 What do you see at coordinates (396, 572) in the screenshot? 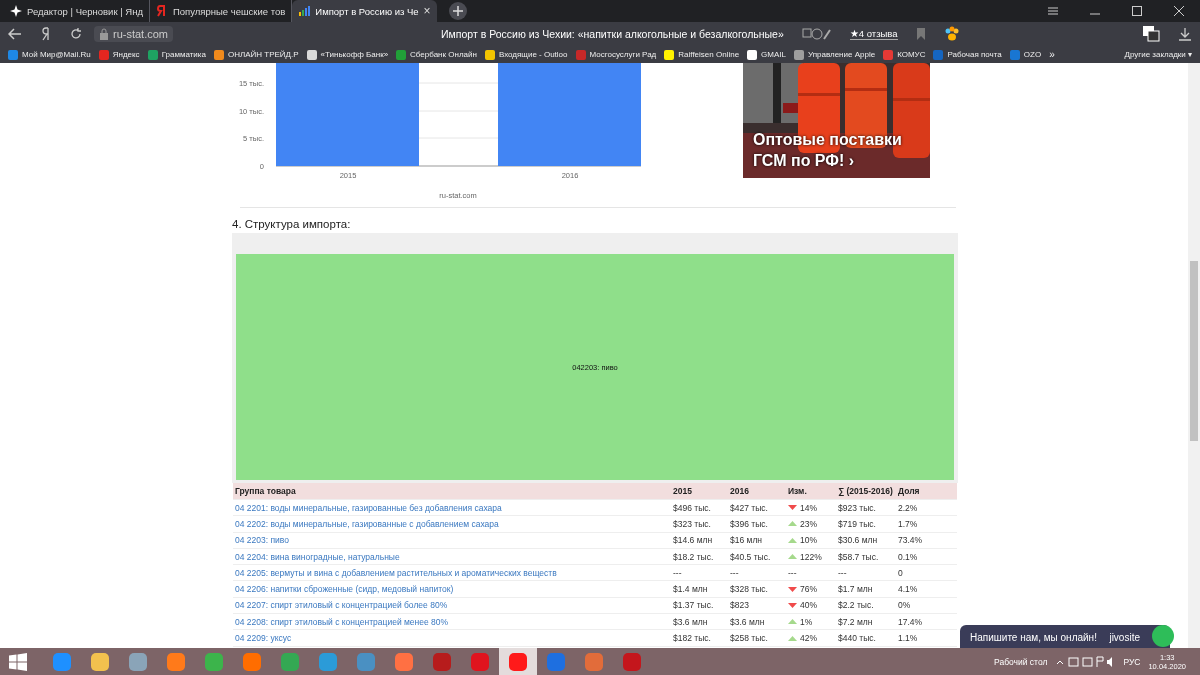
I see `group-link: 04 2205: вермуты и вина с добавлением растительных и ароматических веществ` at bounding box center [396, 572].